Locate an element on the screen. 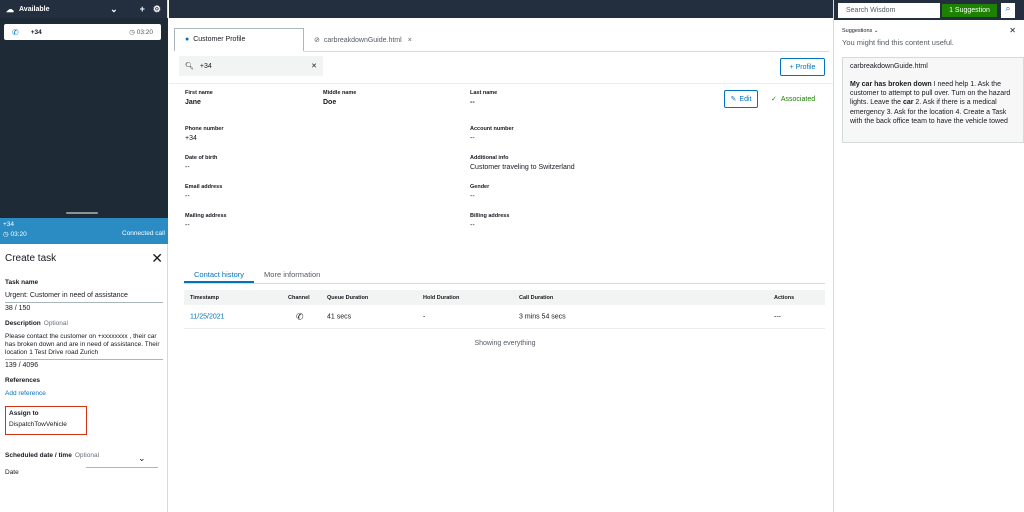  user-icon: ● is located at coordinates (187, 39).